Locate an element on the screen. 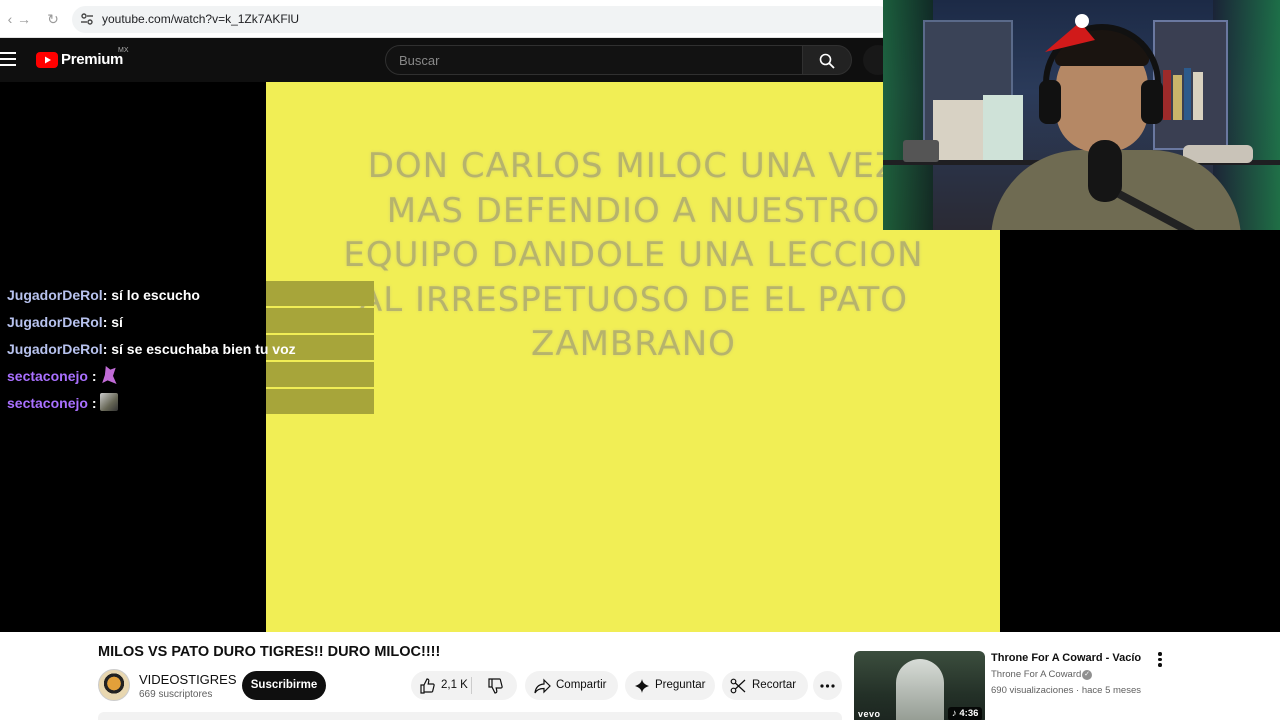 The height and width of the screenshot is (720, 1280). search-icon is located at coordinates (827, 61).